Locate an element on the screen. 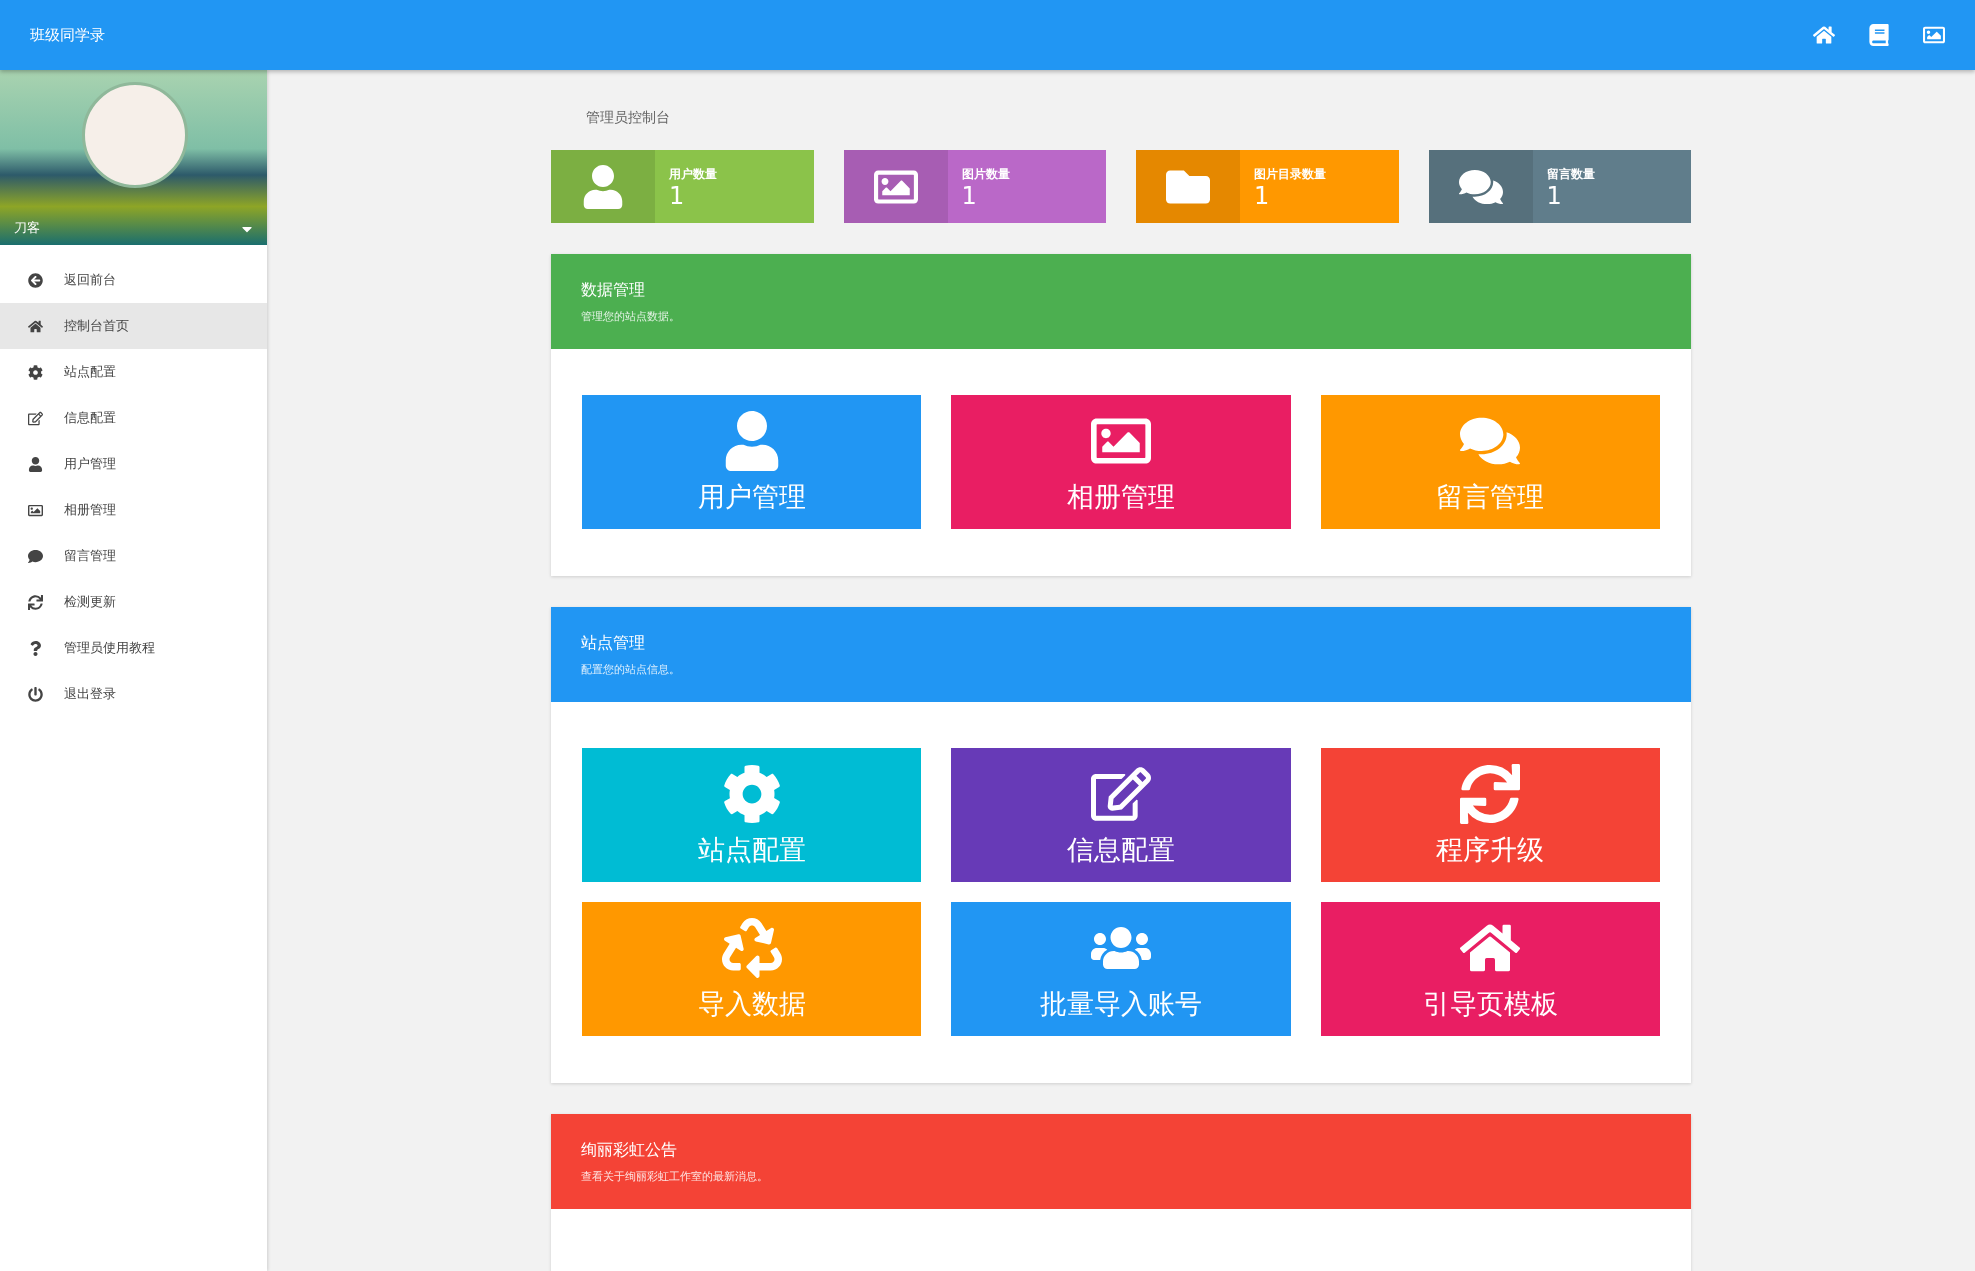  tile-label: 信息配置 is located at coordinates (1121, 850).